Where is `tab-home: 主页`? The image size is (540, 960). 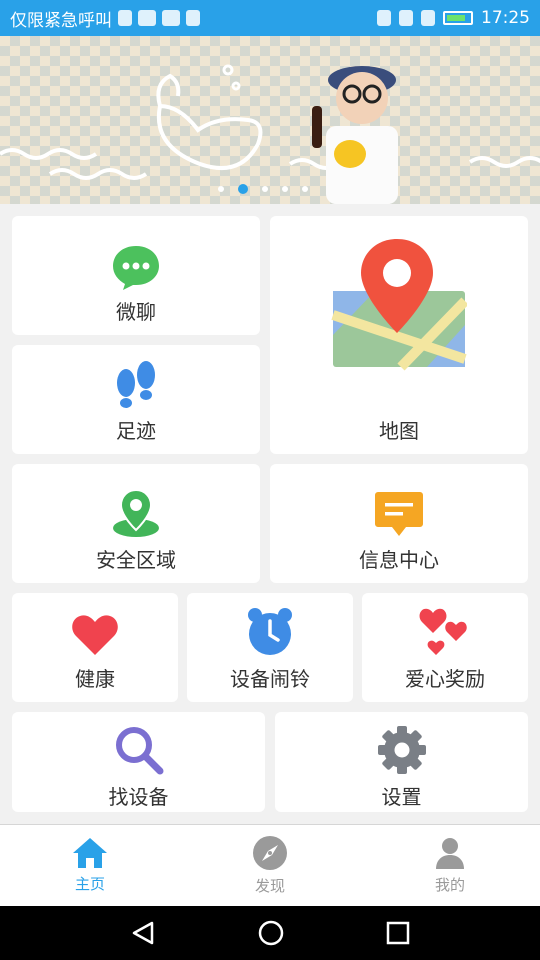
tab-home: 主页 is located at coordinates (90, 865).